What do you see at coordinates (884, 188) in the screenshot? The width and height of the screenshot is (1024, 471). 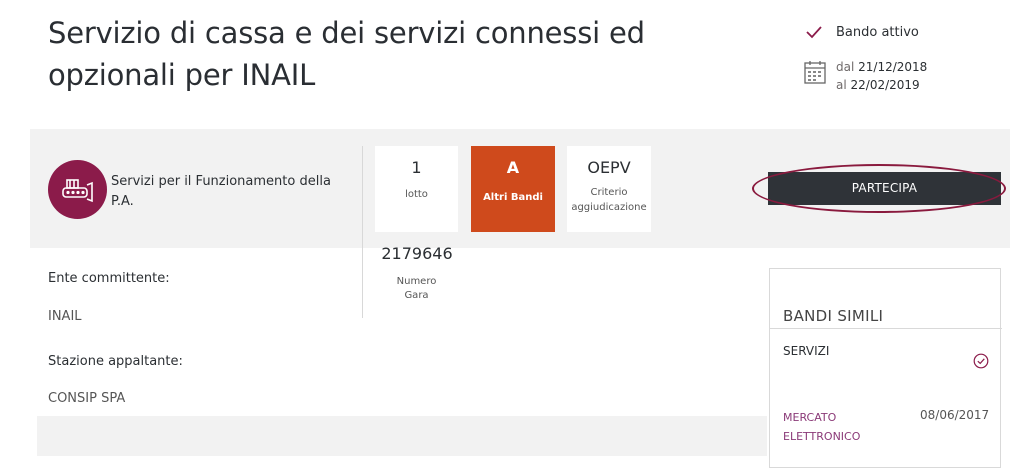 I see `partecipa-button: PARTECIPA` at bounding box center [884, 188].